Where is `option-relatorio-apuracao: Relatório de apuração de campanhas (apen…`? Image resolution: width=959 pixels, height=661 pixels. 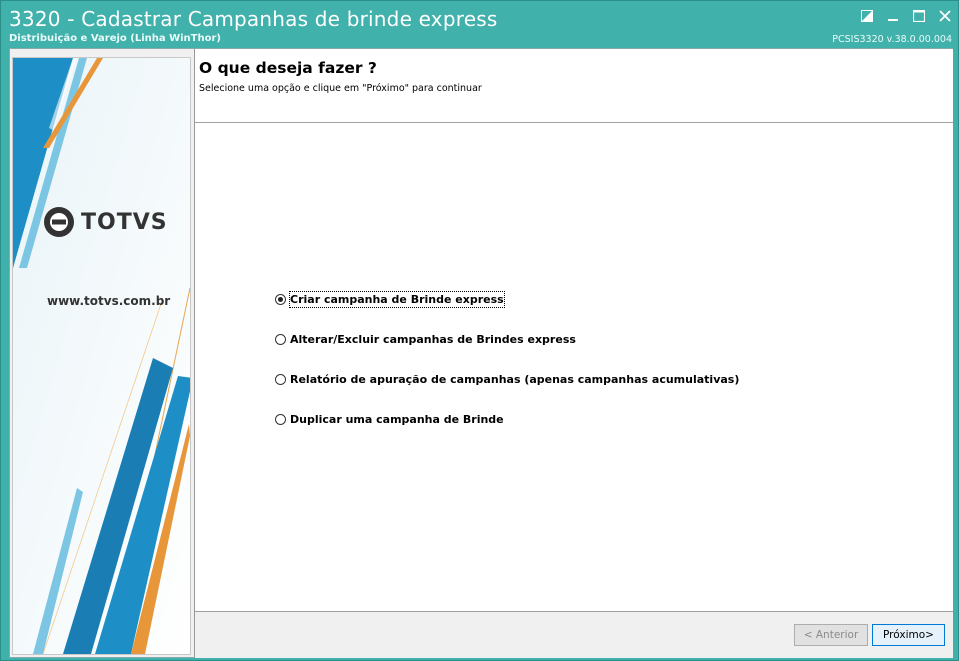 option-relatorio-apuracao: Relatório de apuração de campanhas (apen… is located at coordinates (507, 392).